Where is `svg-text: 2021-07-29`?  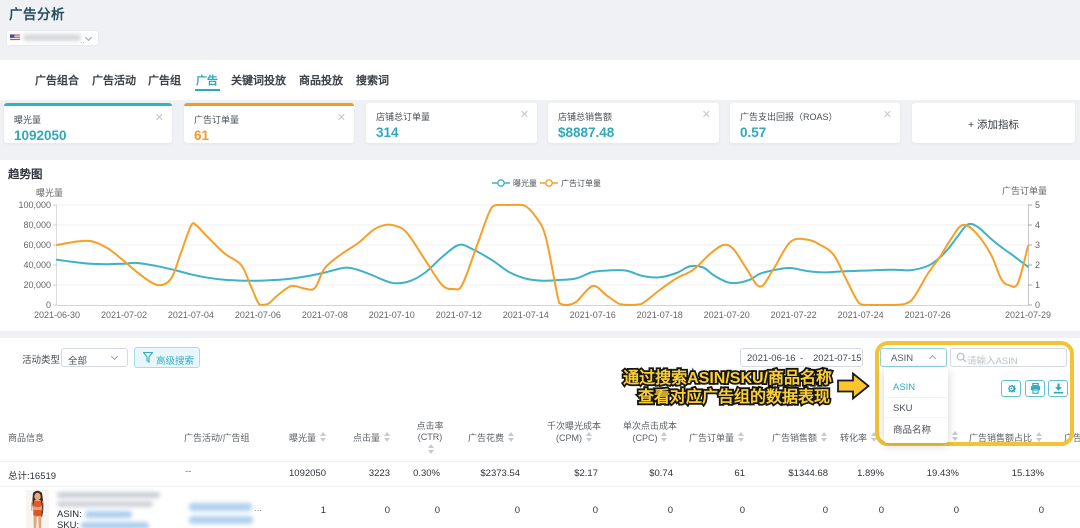 svg-text: 2021-07-29 is located at coordinates (1028, 315).